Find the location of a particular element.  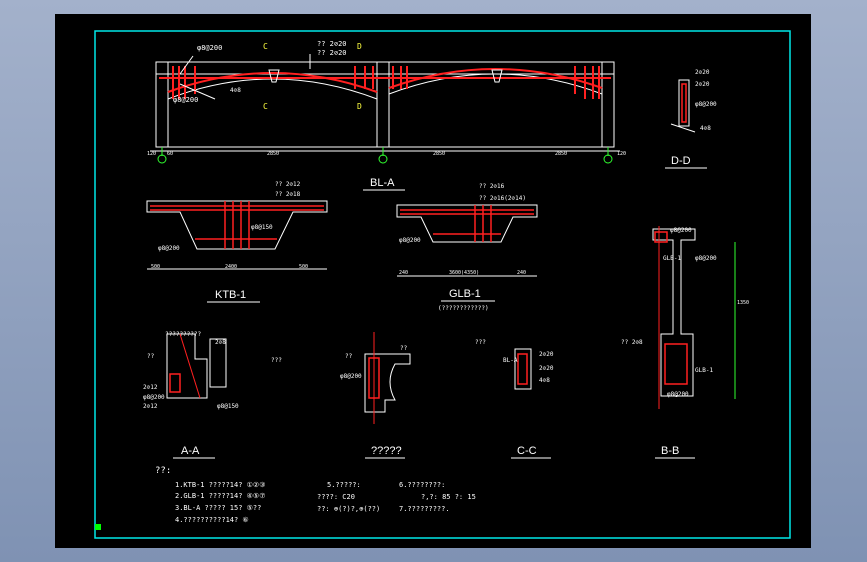

note-line: 1.KTB-1 ?????14? ①②③ is located at coordinates (220, 485).